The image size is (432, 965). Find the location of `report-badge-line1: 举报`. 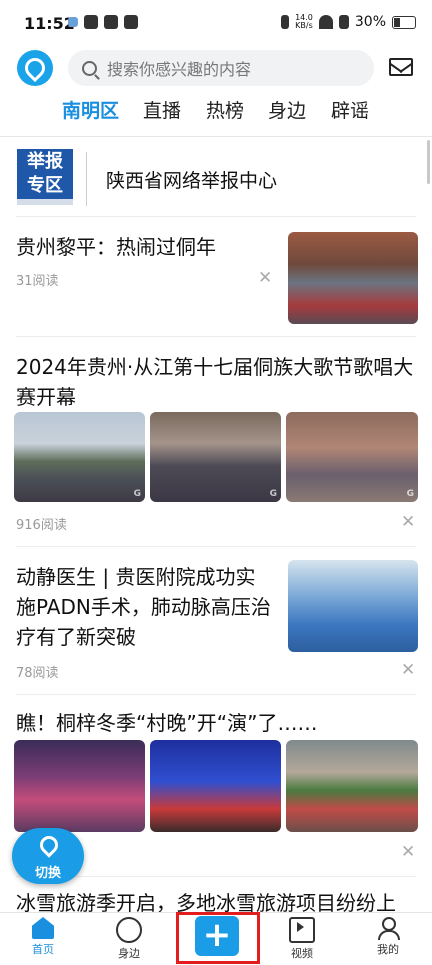

report-badge-line1: 举报 is located at coordinates (45, 161).